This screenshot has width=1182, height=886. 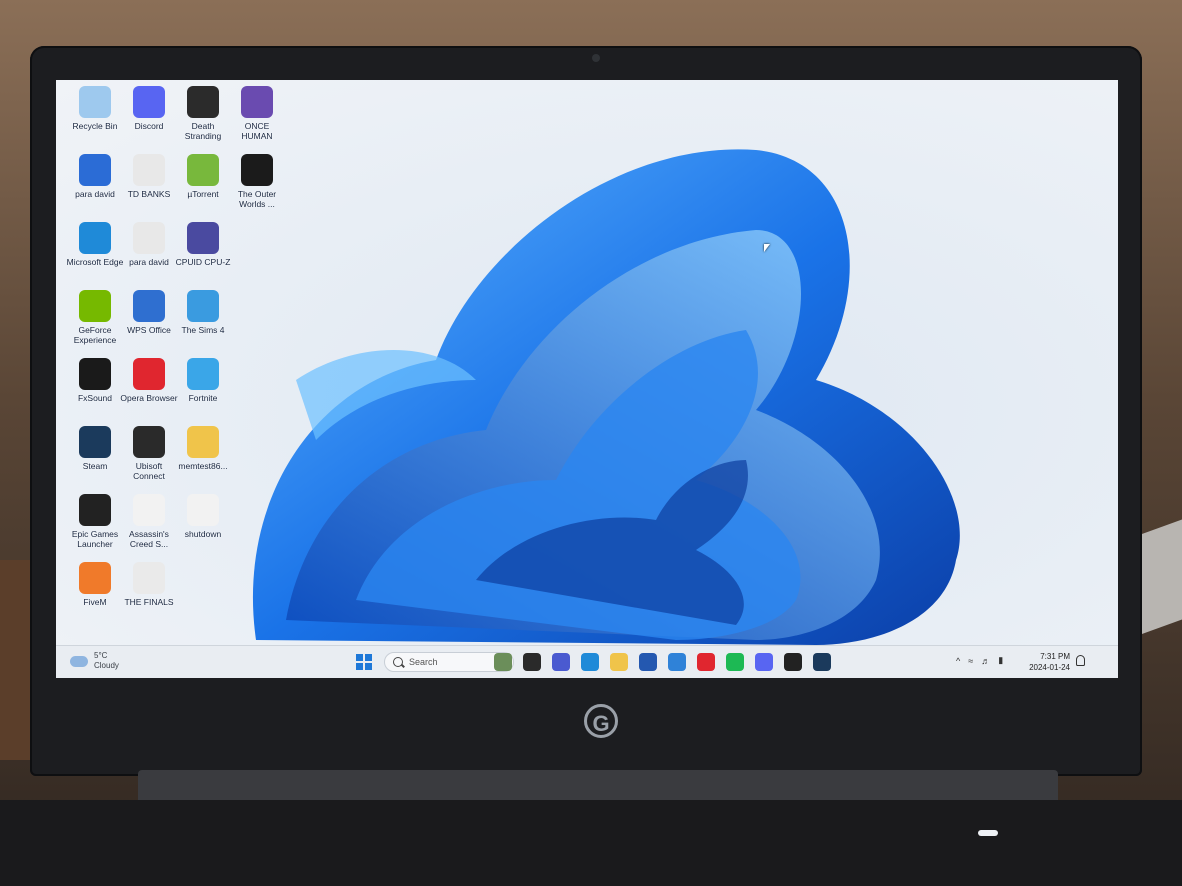 What do you see at coordinates (203, 131) in the screenshot?
I see `desktop-icon-label: Death Stranding` at bounding box center [203, 131].